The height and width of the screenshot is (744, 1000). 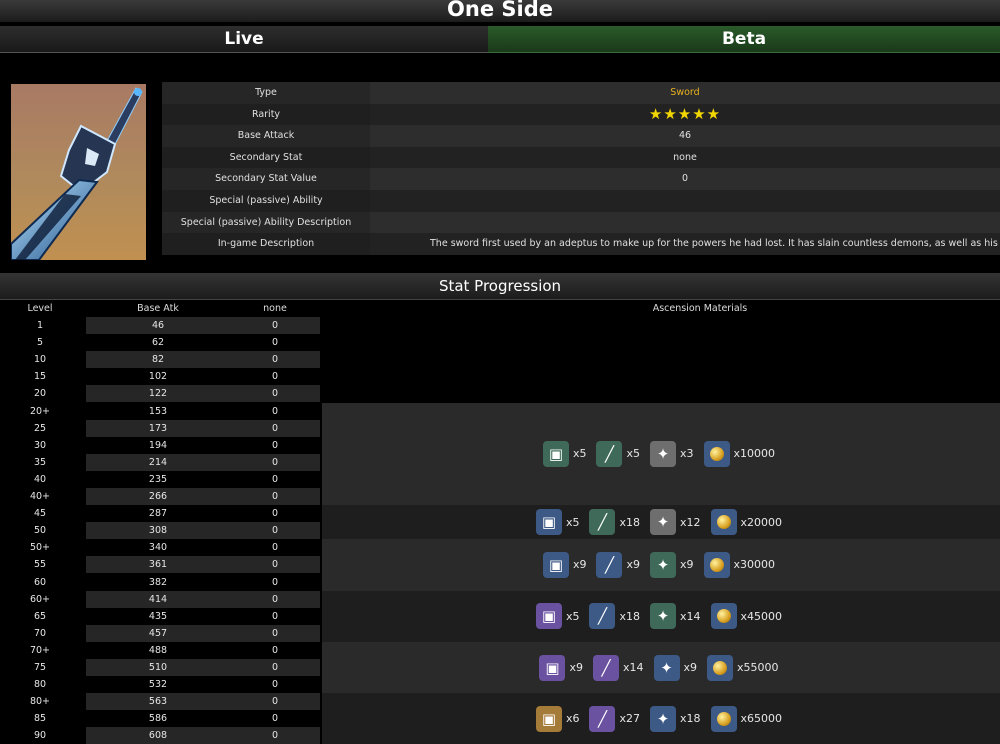 What do you see at coordinates (614, 718) in the screenshot?
I see `material-item: ╱ x27` at bounding box center [614, 718].